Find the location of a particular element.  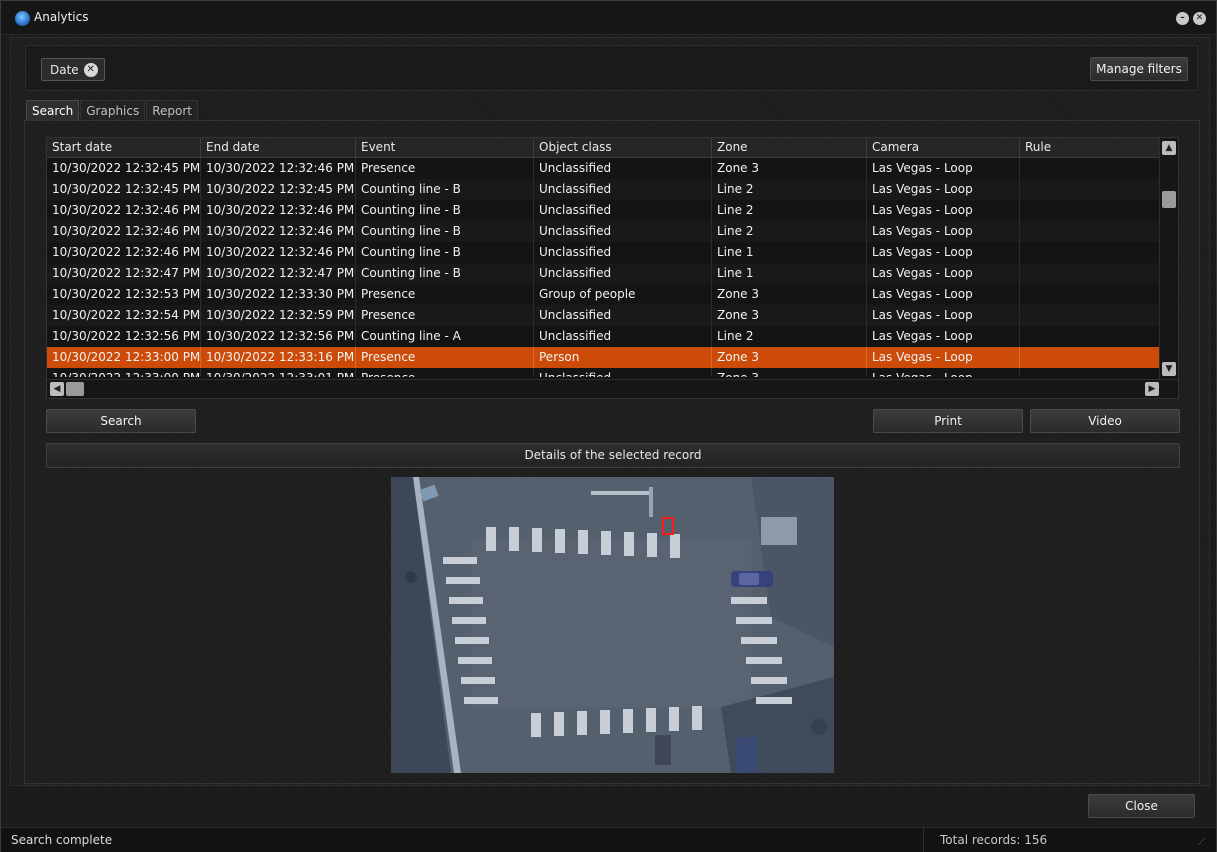

tab-graphics: Graphics is located at coordinates (113, 110).